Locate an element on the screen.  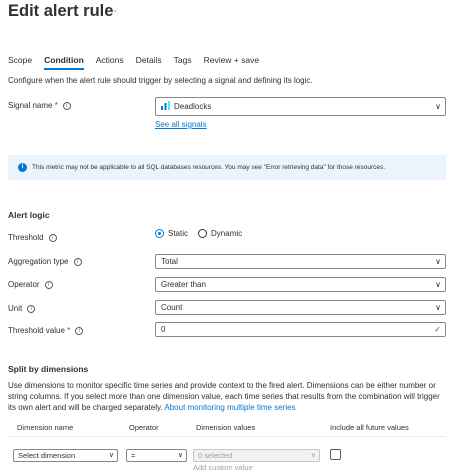
metric-chart-icon is located at coordinates (165, 106).